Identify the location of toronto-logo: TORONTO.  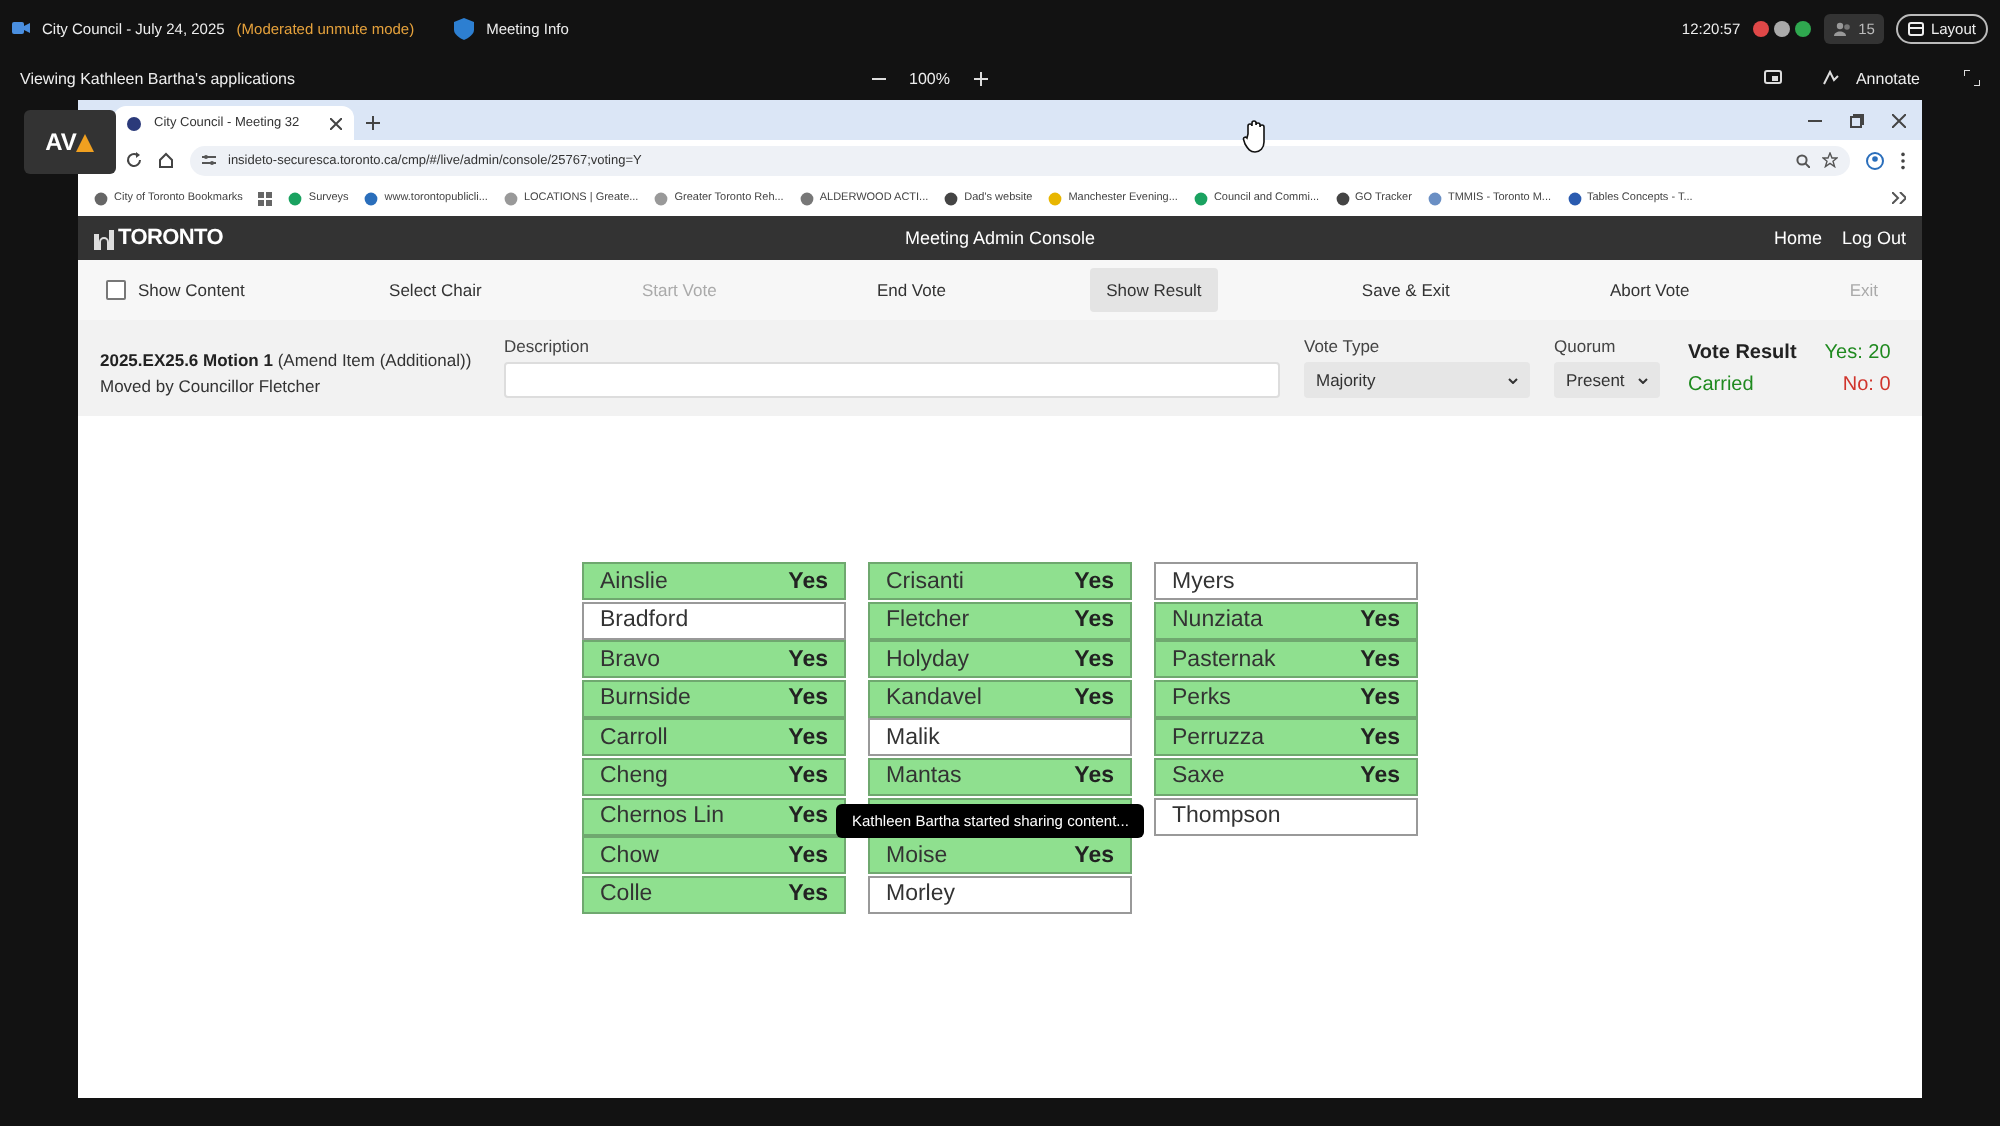
(170, 238).